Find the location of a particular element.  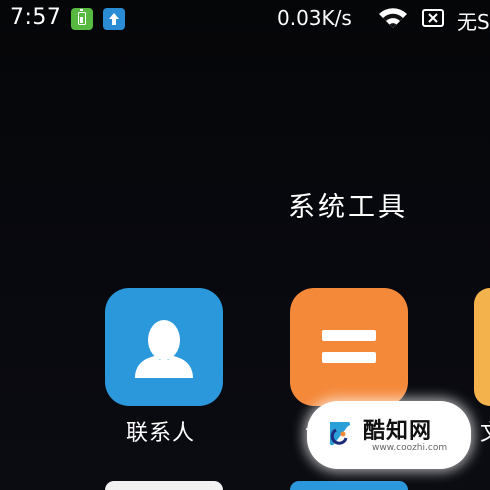

wifi-icon is located at coordinates (393, 18).